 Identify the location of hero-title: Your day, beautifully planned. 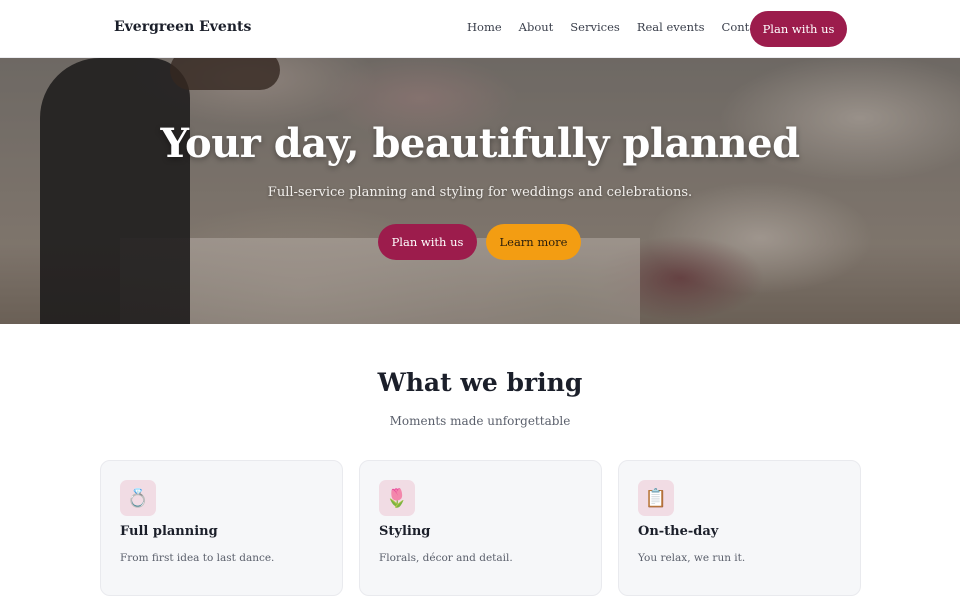
(480, 143).